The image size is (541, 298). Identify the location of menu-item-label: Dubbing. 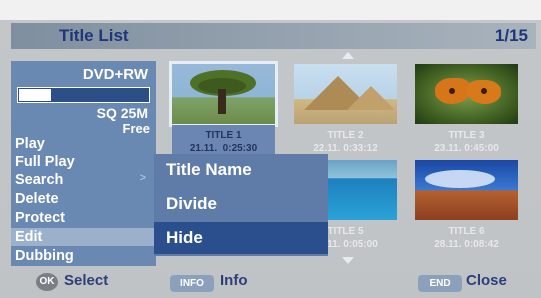
(44, 256).